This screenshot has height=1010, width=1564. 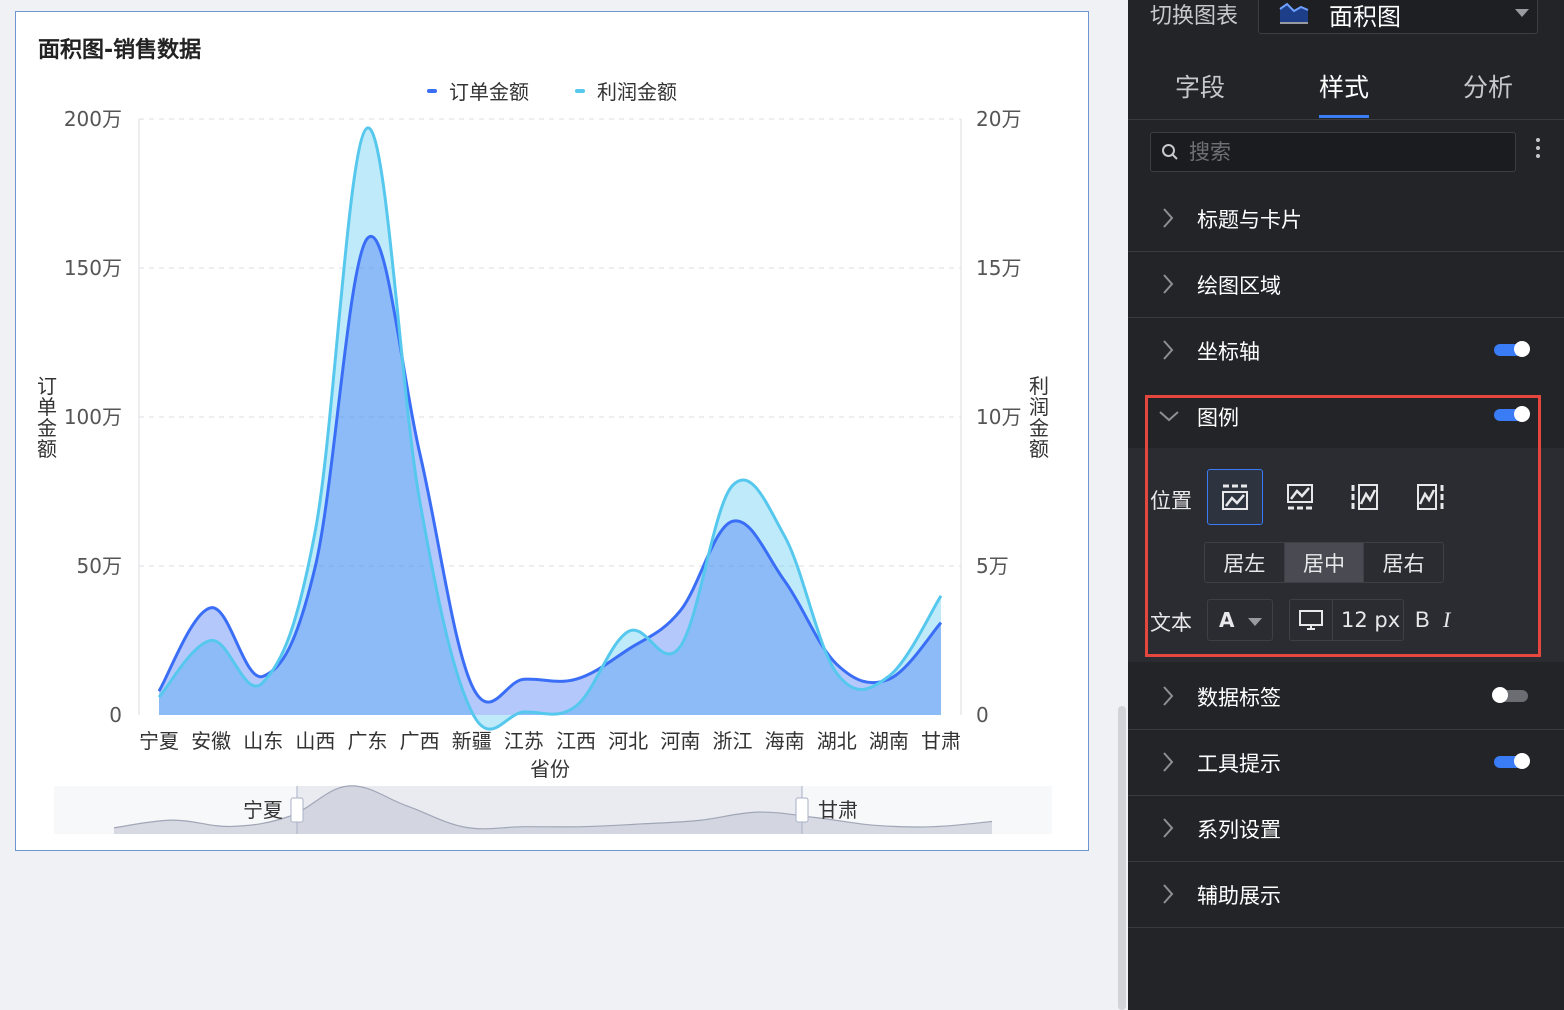 What do you see at coordinates (1346, 763) in the screenshot?
I see `section-tooltip: 工具提示` at bounding box center [1346, 763].